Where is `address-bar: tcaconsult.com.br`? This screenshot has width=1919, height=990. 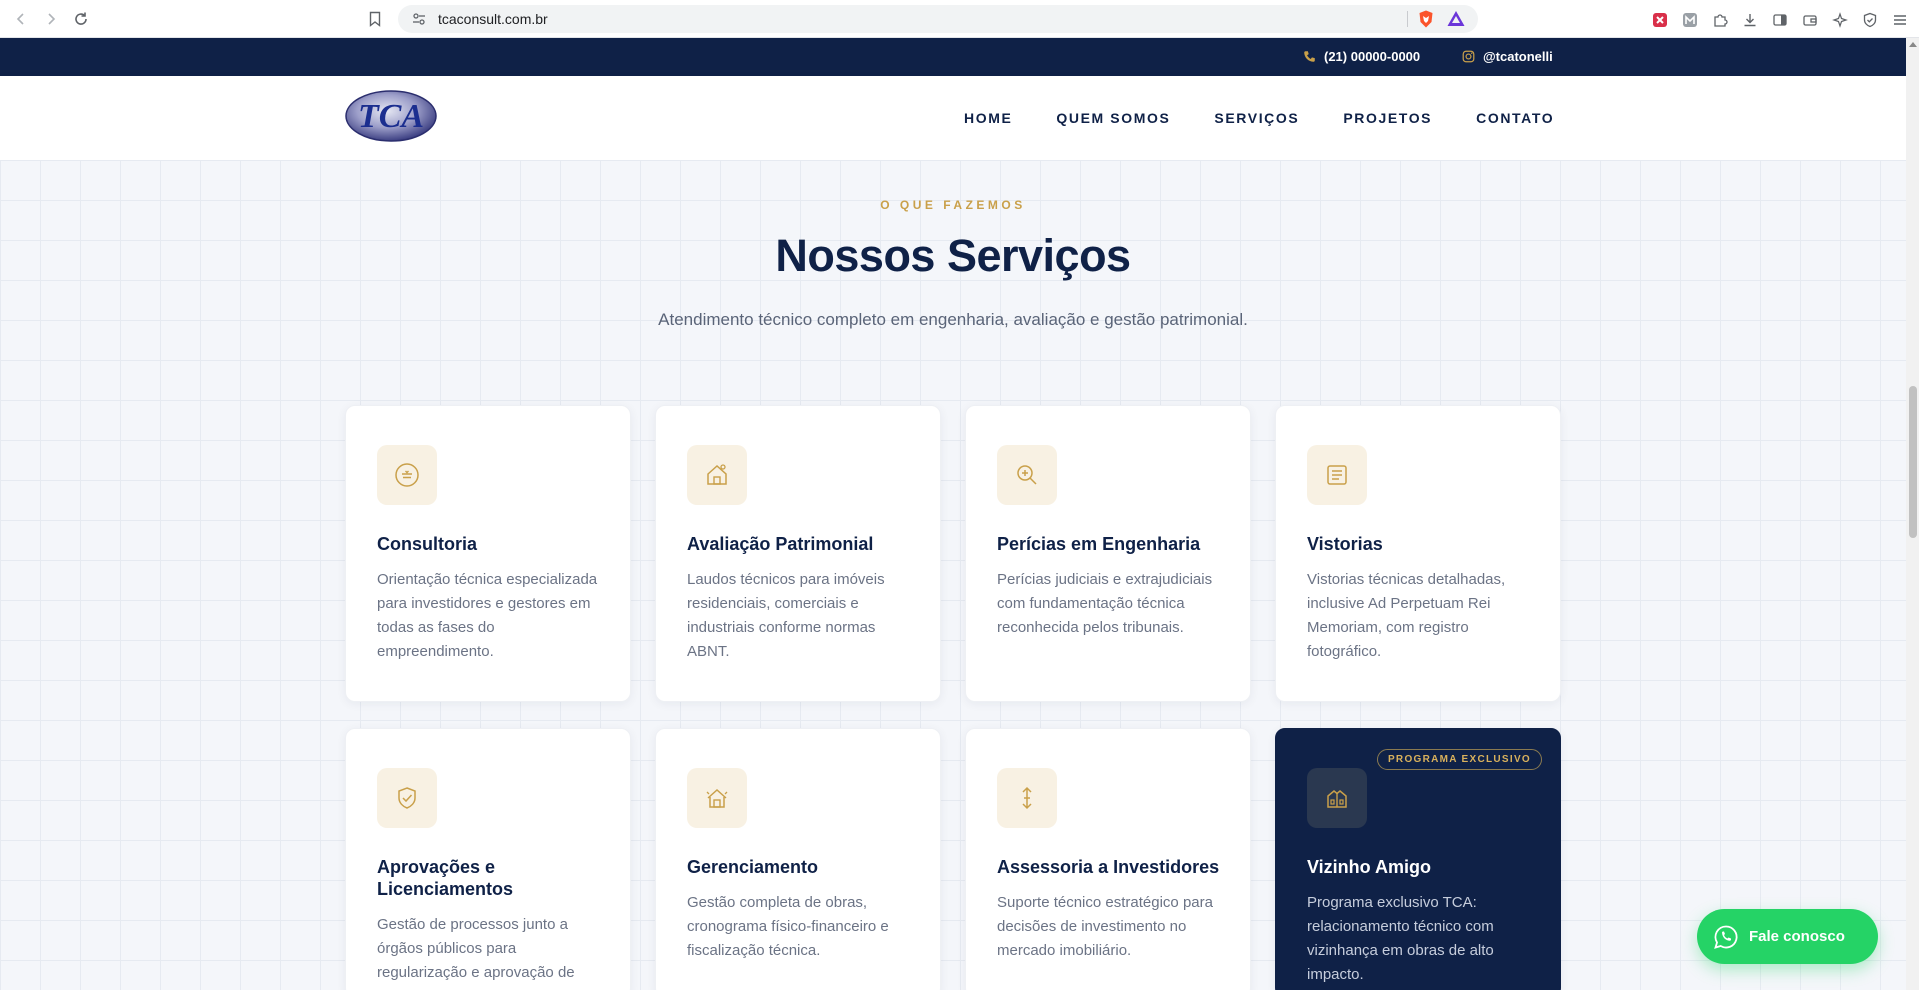 address-bar: tcaconsult.com.br is located at coordinates (938, 19).